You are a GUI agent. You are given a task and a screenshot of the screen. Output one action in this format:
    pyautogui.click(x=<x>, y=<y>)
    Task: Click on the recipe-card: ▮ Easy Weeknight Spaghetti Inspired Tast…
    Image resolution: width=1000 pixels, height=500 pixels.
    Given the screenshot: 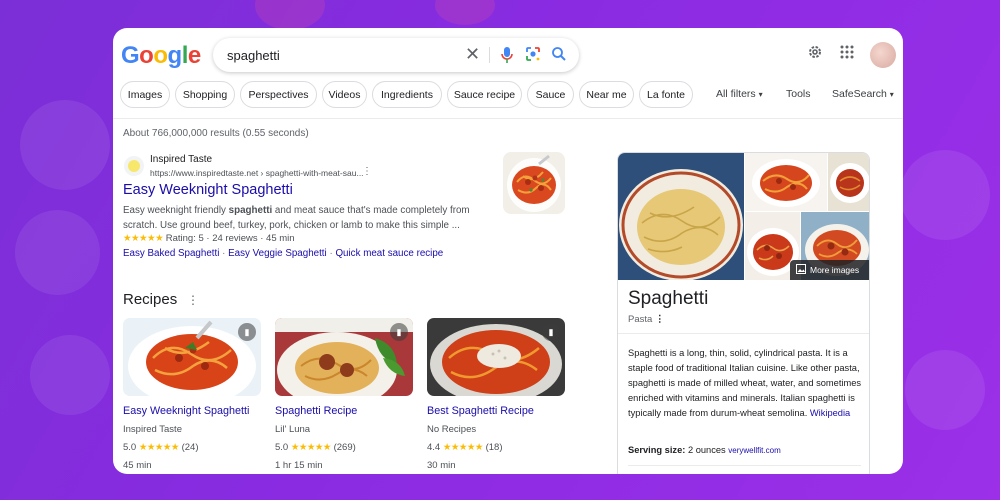 What is the action you would take?
    pyautogui.click(x=192, y=394)
    